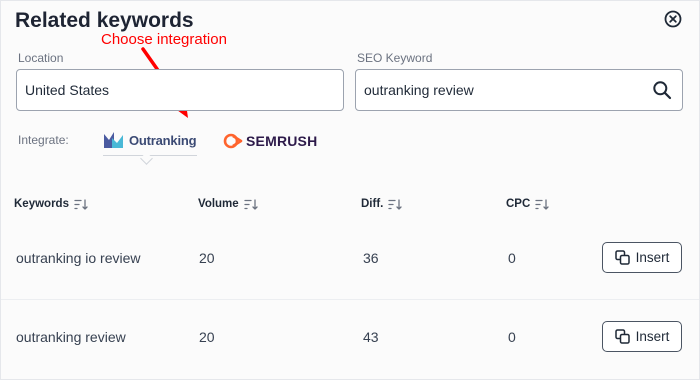 The width and height of the screenshot is (700, 381). Describe the element at coordinates (180, 90) in the screenshot. I see `location-field: United States` at that location.